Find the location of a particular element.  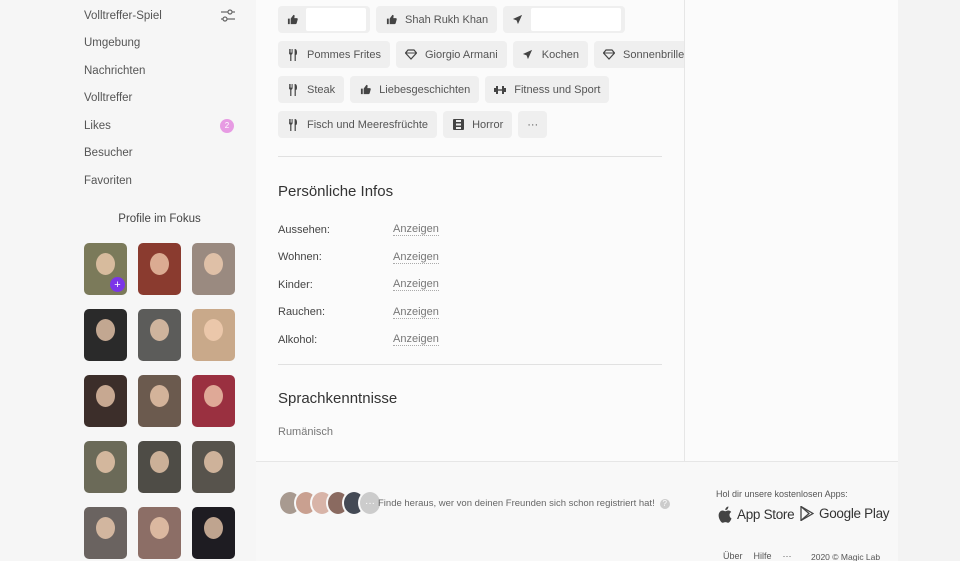

app-store-label: App Store is located at coordinates (766, 514).